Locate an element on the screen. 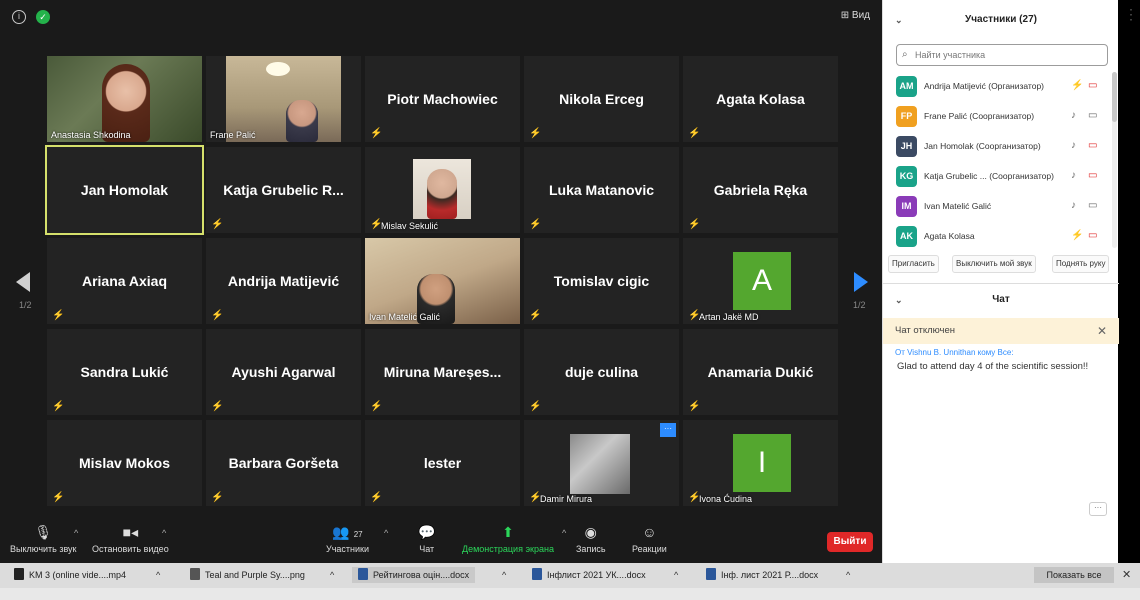 This screenshot has width=1140, height=600. raise-hand-button: Поднять руку is located at coordinates (1081, 264).